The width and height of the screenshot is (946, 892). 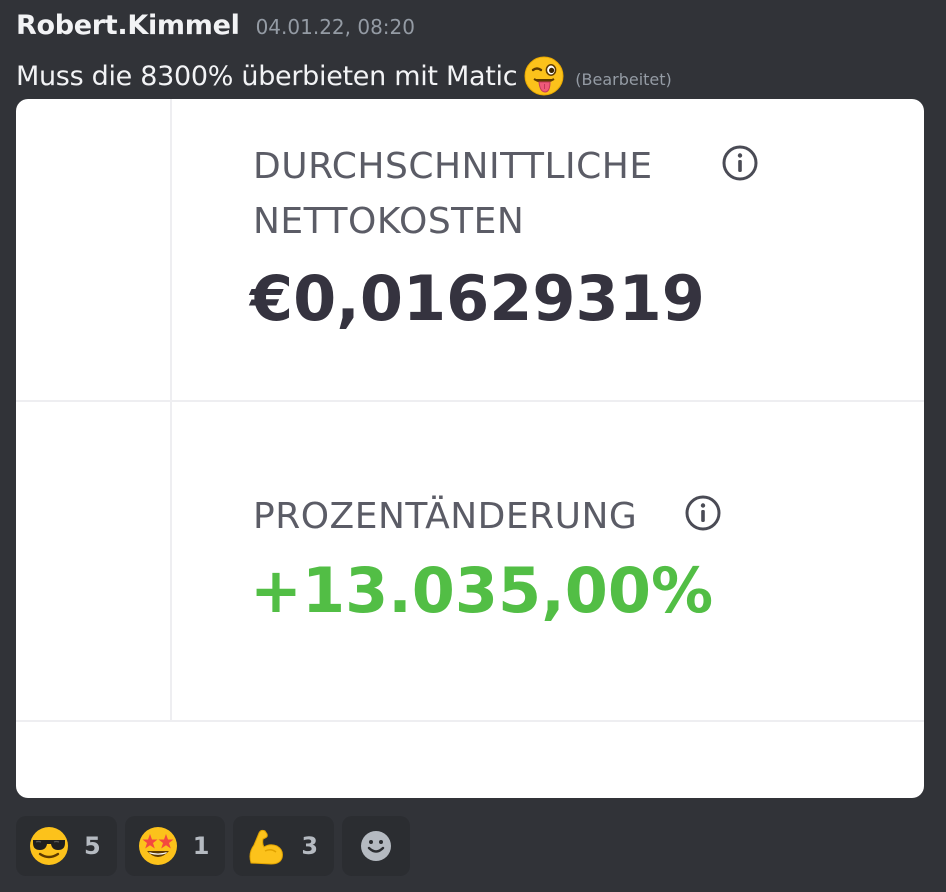 What do you see at coordinates (201, 846) in the screenshot?
I see `reaction-count: 1` at bounding box center [201, 846].